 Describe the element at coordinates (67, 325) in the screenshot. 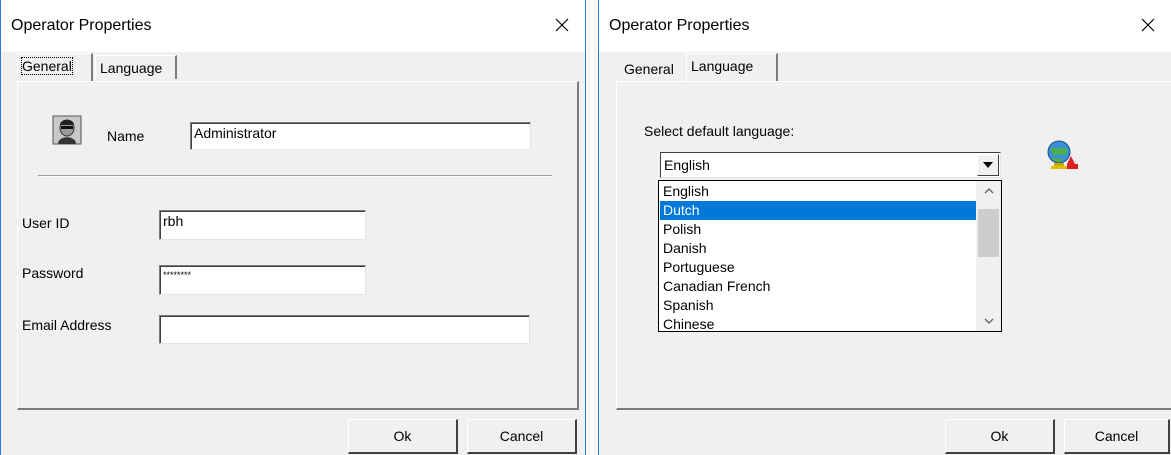

I see `email-address-label: Email Address` at that location.